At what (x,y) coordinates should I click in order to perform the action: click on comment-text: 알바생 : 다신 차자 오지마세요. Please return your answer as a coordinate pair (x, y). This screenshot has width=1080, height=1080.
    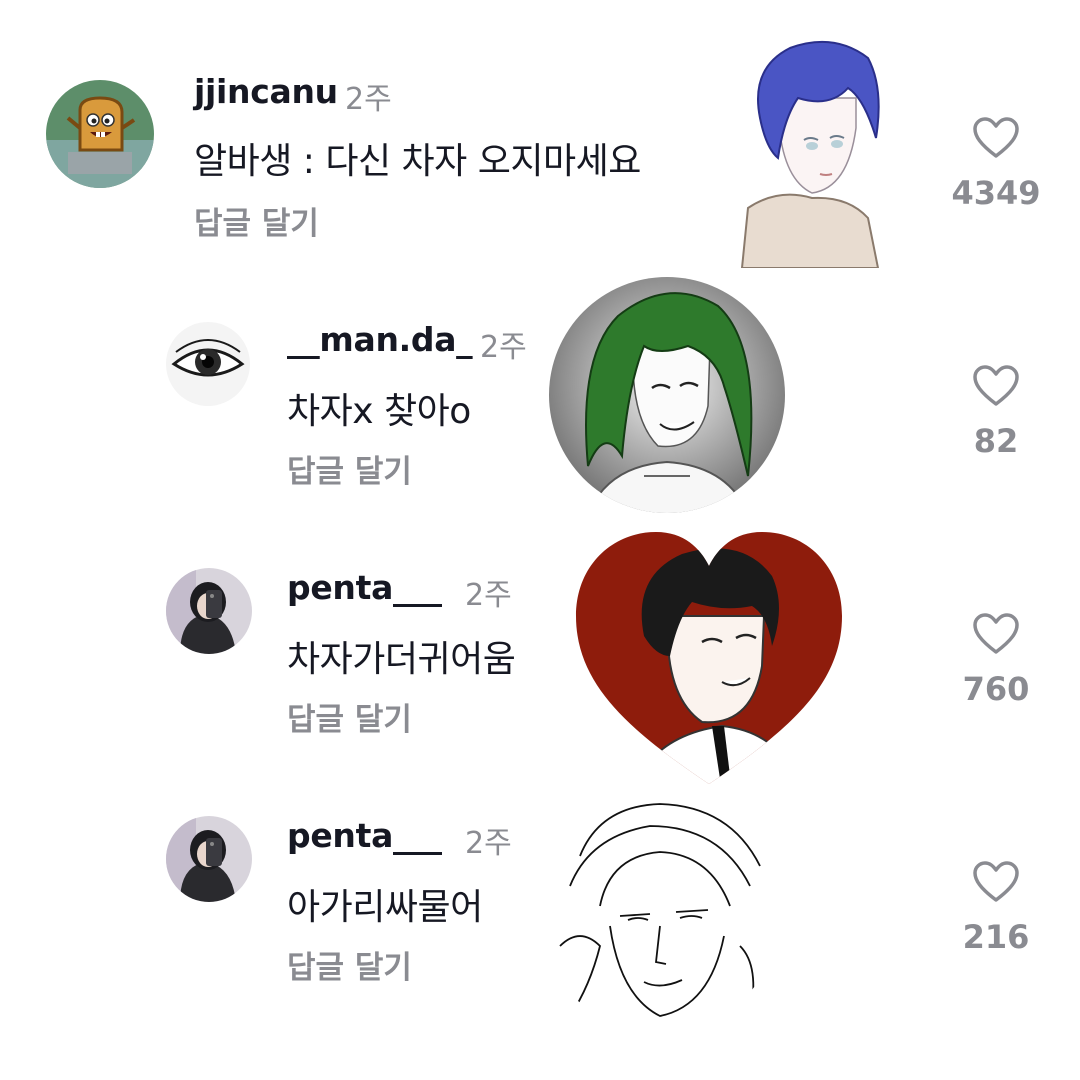
    Looking at the image, I should click on (417, 161).